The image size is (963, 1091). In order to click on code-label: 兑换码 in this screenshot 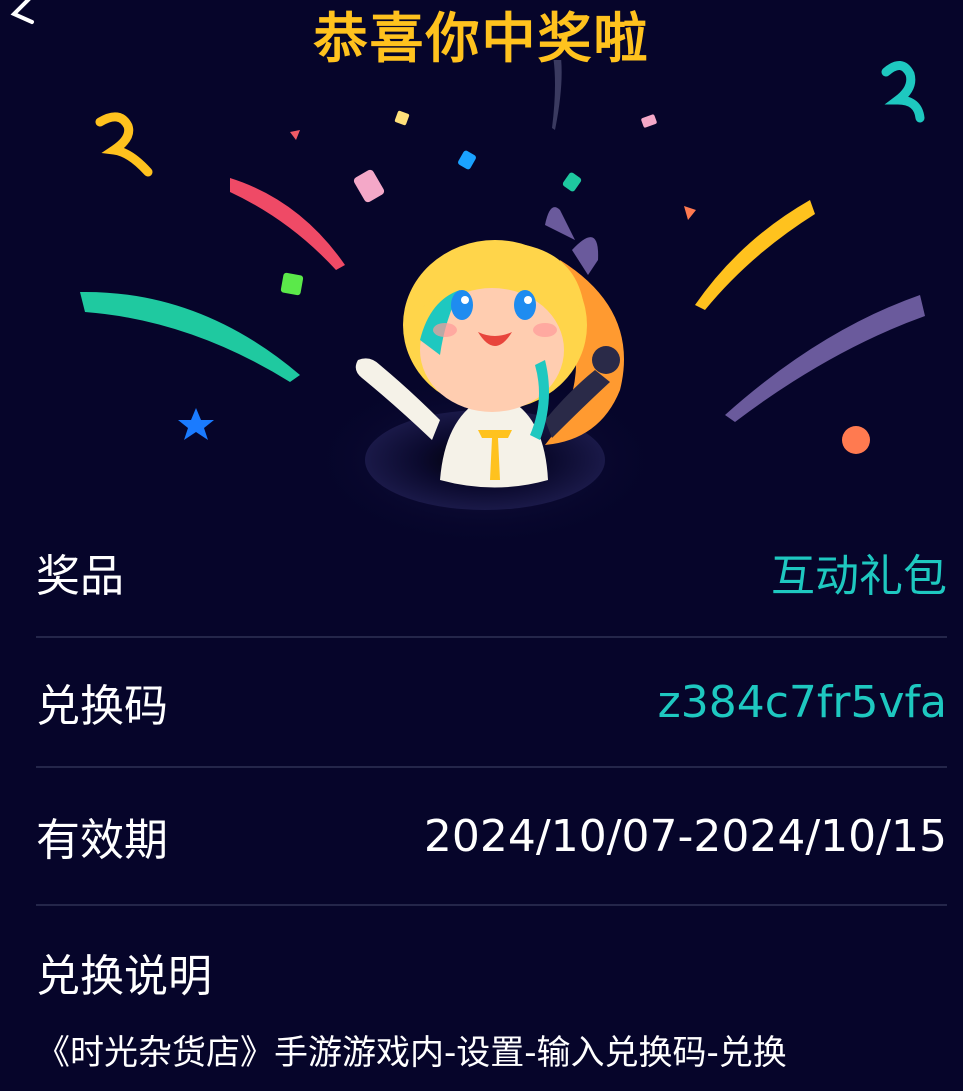, I will do `click(102, 706)`.